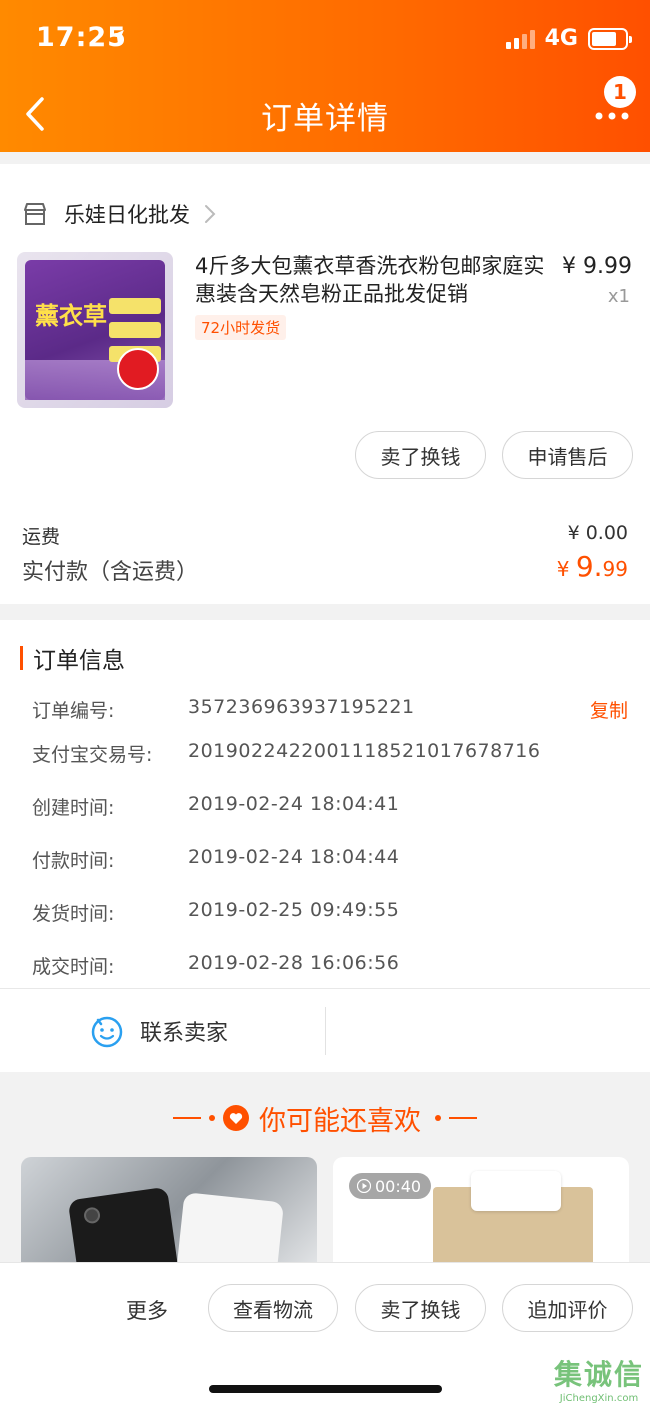 The height and width of the screenshot is (1407, 650). I want to click on home-indicator, so click(325, 1389).